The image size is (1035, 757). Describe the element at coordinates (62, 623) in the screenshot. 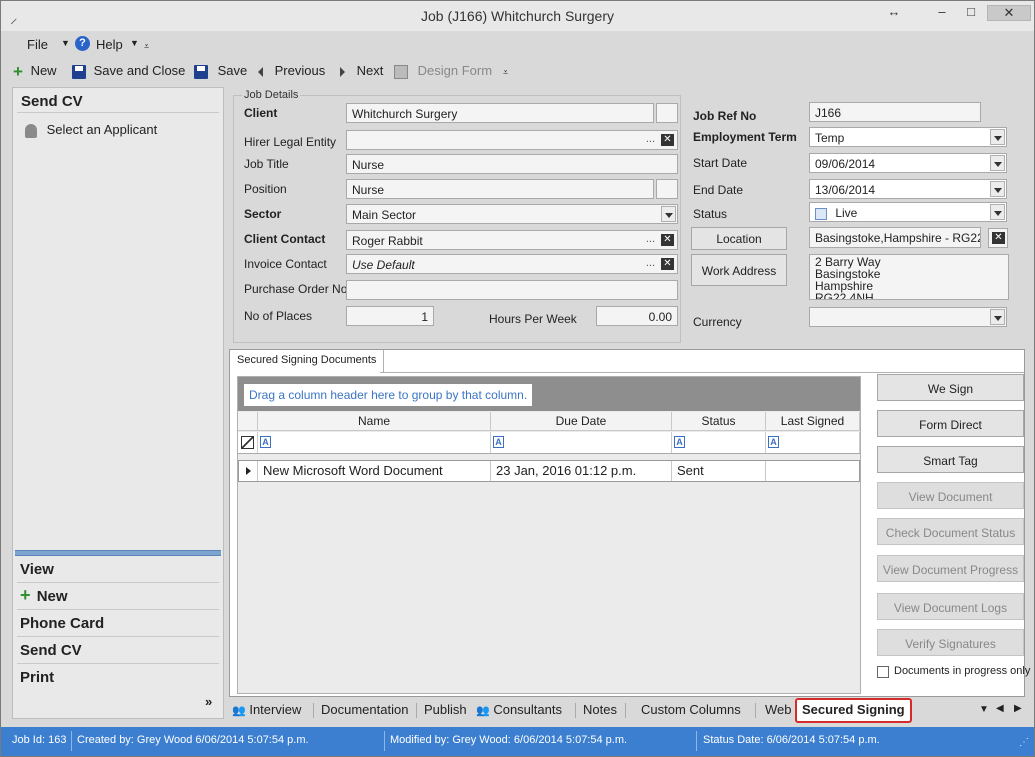

I see `nav-phone-card: Phone Card` at that location.